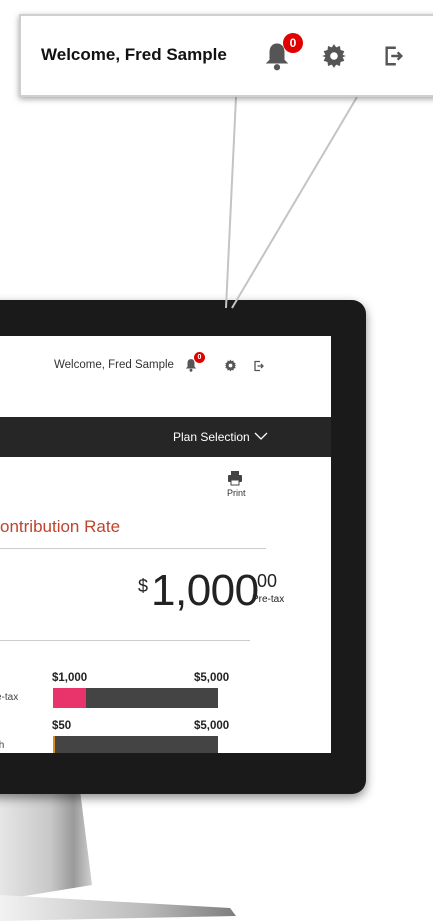 The height and width of the screenshot is (921, 433). I want to click on amount-currency: $, so click(143, 586).